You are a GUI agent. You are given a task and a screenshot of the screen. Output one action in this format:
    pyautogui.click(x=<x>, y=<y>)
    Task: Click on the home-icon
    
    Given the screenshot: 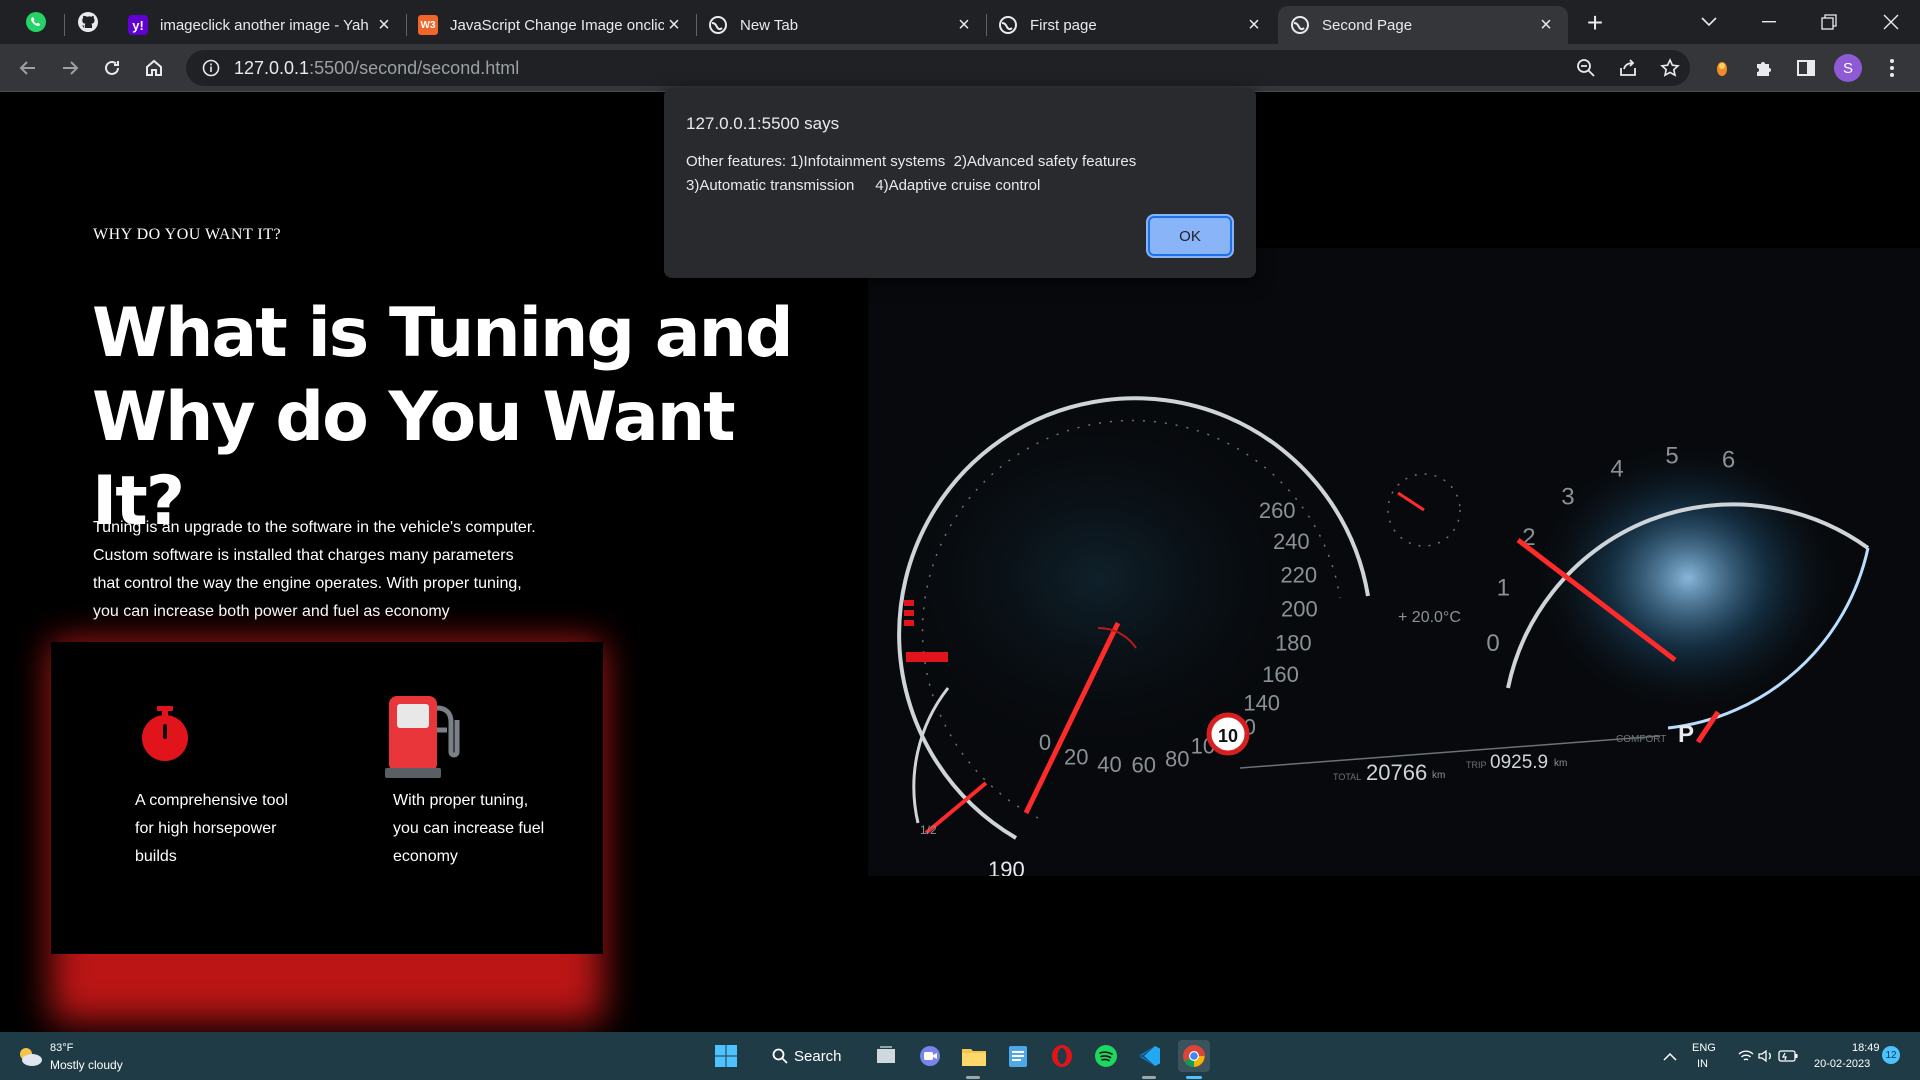 What is the action you would take?
    pyautogui.click(x=154, y=67)
    